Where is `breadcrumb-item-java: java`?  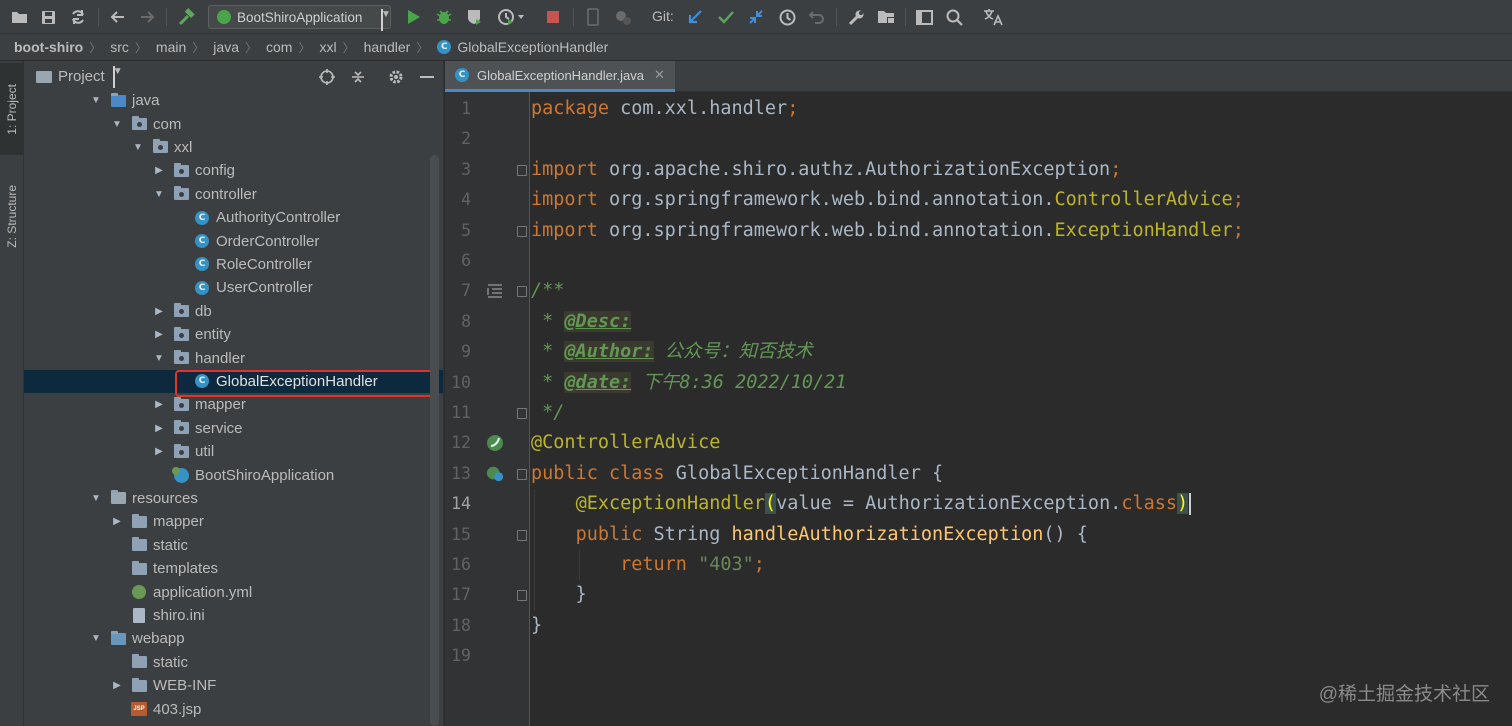 breadcrumb-item-java: java is located at coordinates (226, 47).